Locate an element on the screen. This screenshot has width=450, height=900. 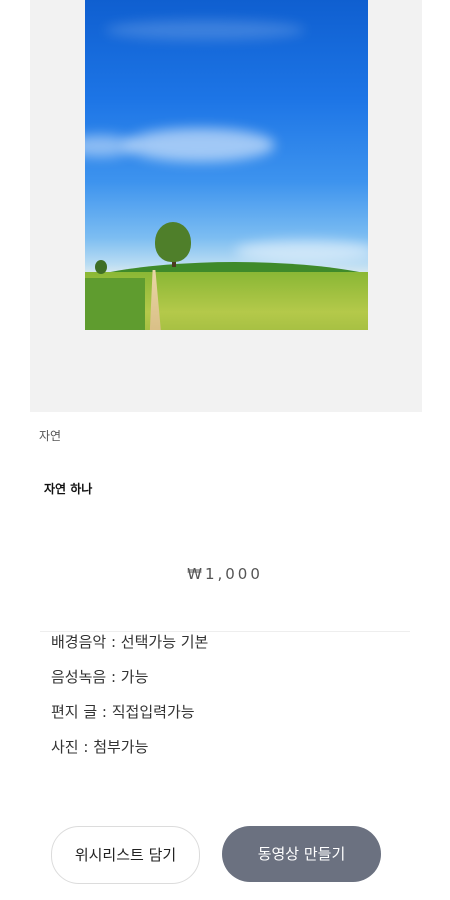
make-video-button: 동영상 만들기 is located at coordinates (301, 854).